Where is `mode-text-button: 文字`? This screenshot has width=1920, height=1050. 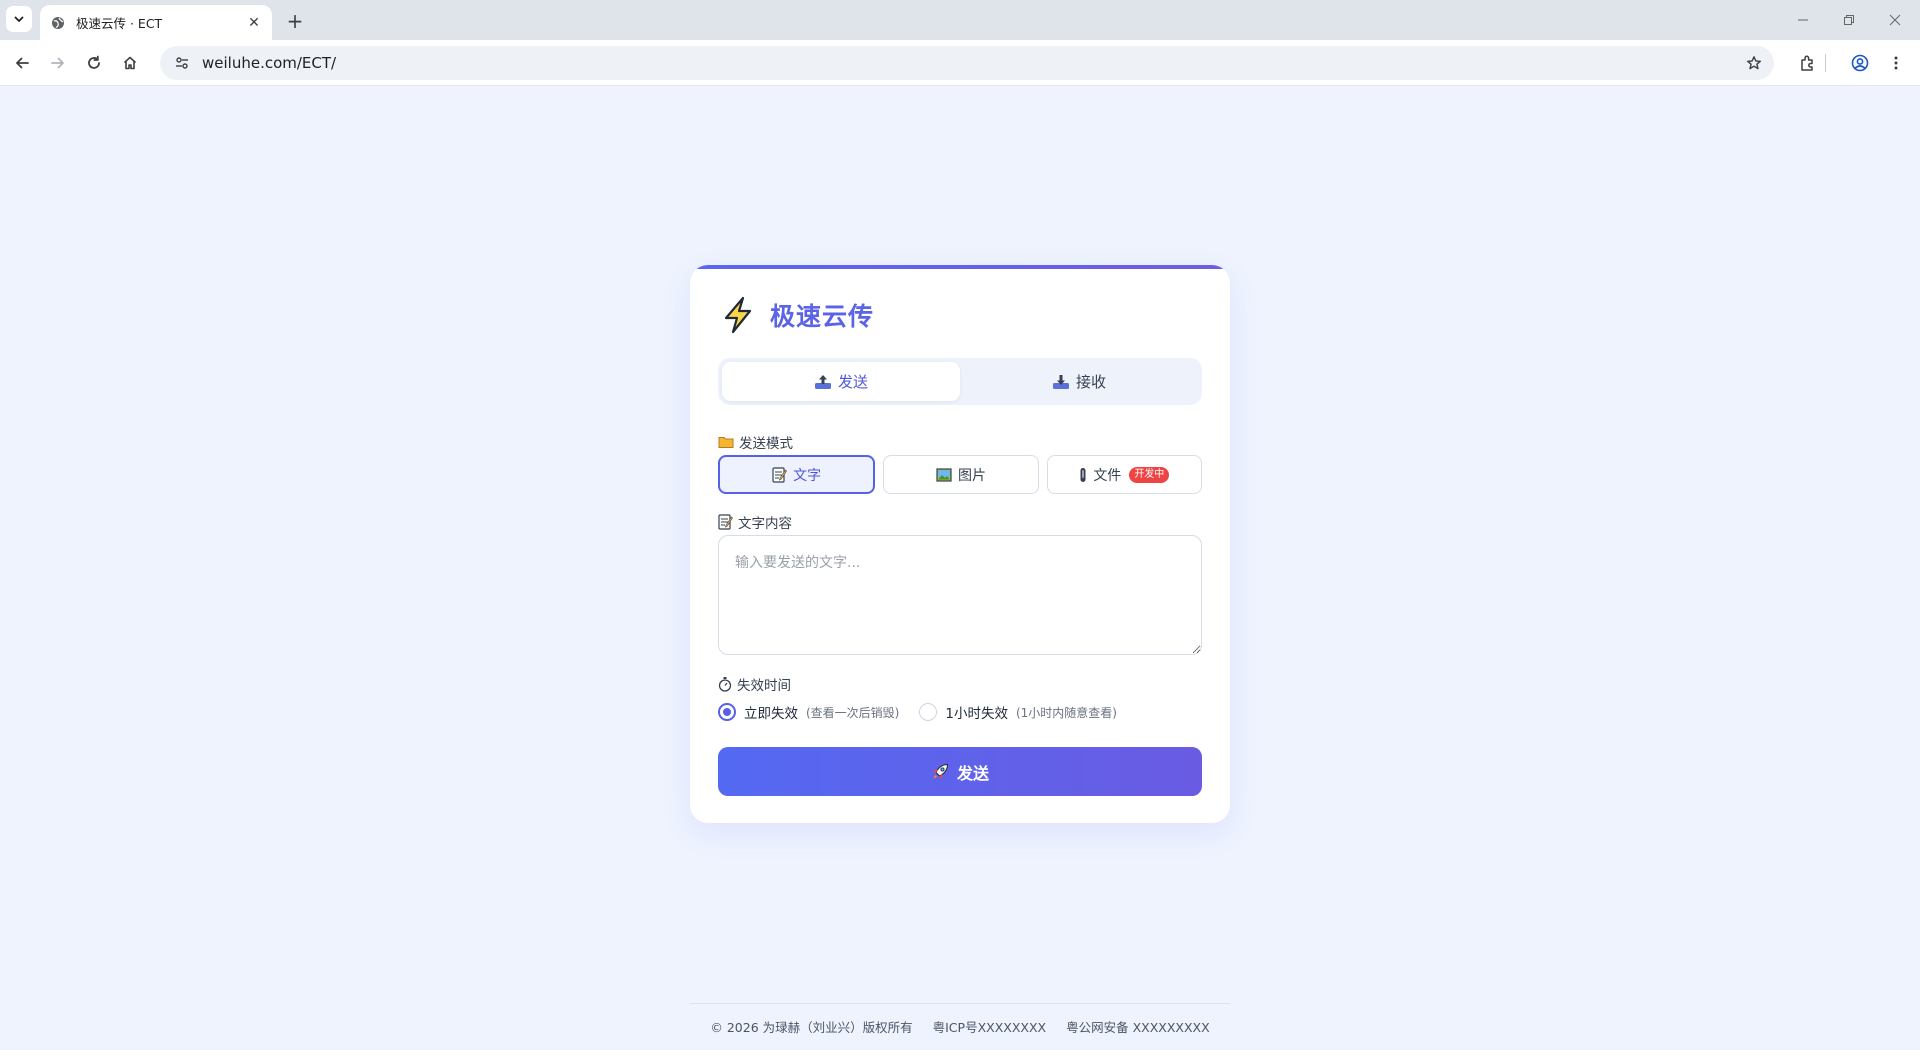
mode-text-button: 文字 is located at coordinates (797, 474).